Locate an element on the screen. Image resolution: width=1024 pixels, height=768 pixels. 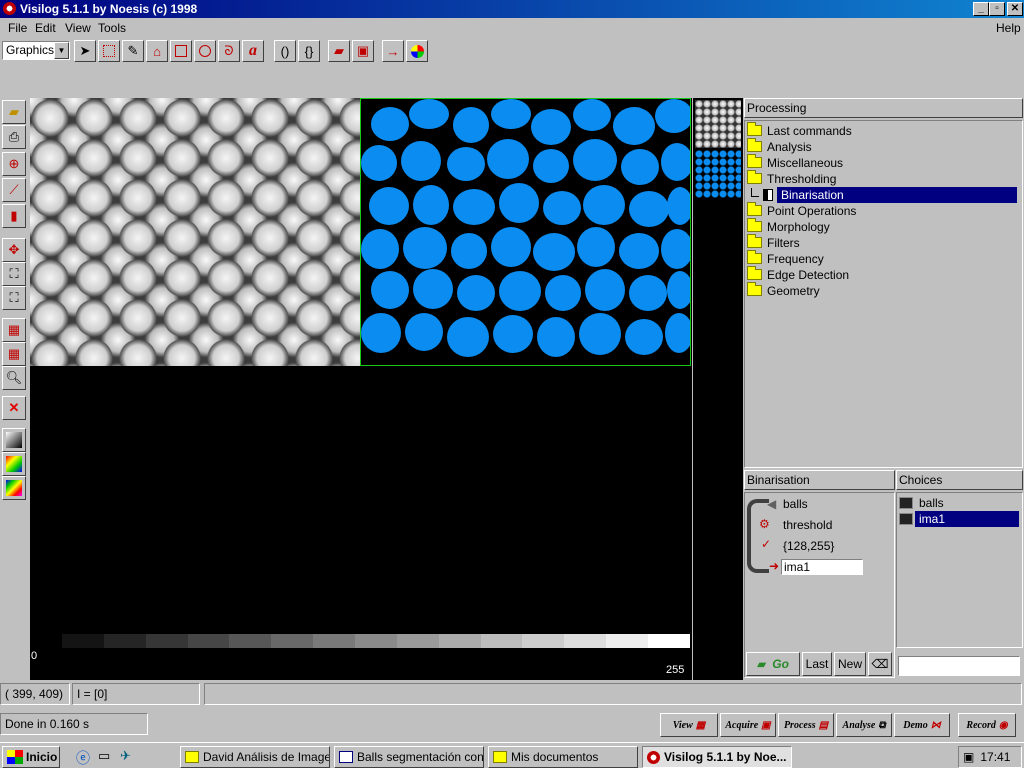
pointer-icon: ➤ is located at coordinates (85, 51).